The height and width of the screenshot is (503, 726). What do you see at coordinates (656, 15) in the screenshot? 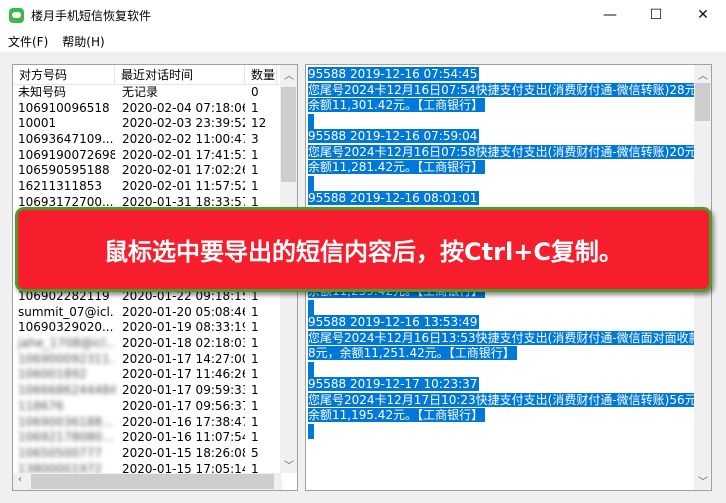
I see `maximize-button: ☐` at bounding box center [656, 15].